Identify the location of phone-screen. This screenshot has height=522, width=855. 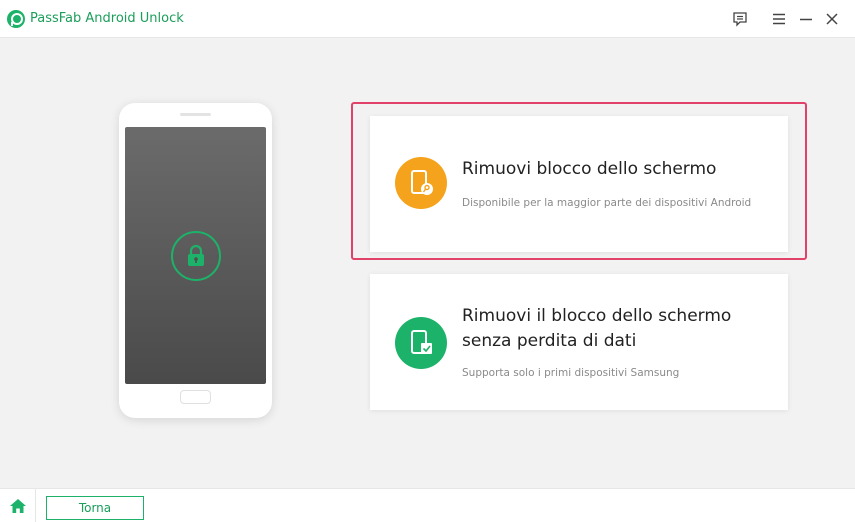
(195, 255).